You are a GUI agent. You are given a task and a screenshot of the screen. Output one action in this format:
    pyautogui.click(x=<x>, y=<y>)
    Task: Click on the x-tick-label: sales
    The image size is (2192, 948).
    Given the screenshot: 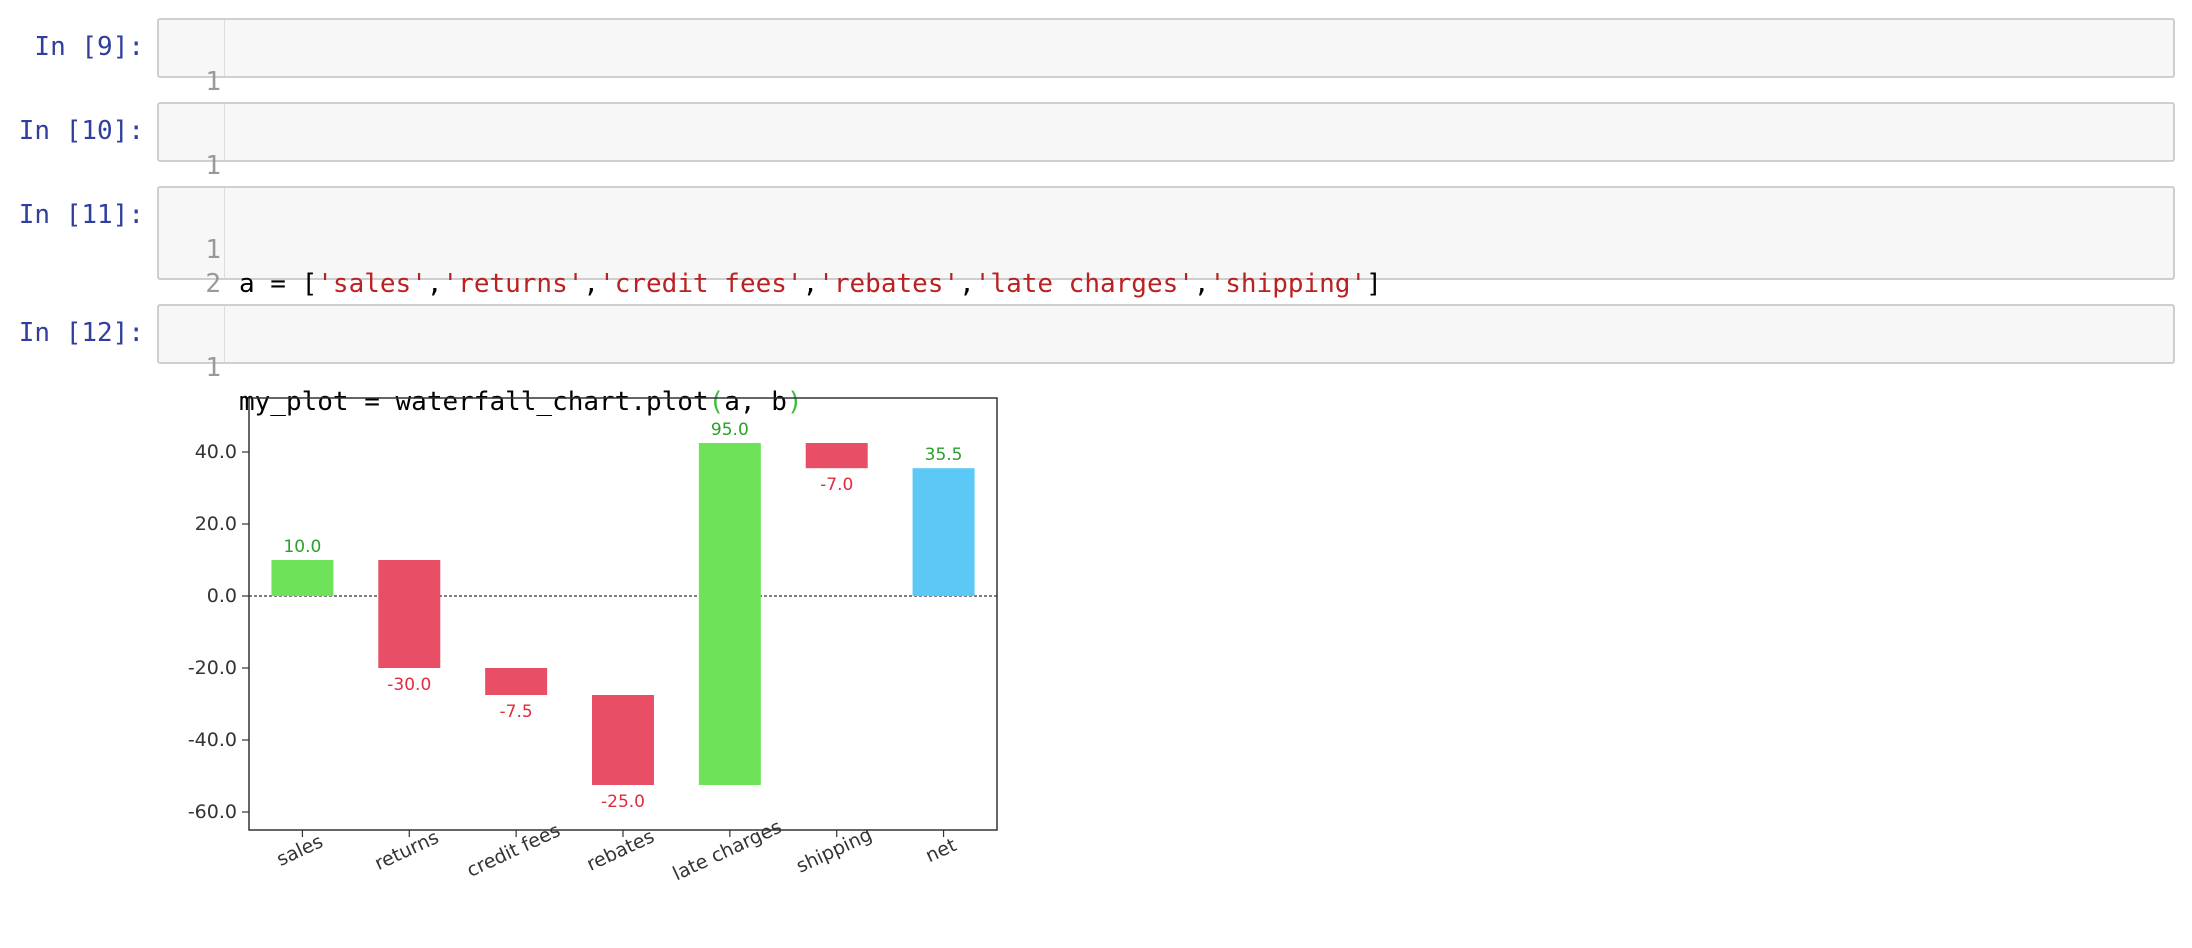 What is the action you would take?
    pyautogui.click(x=299, y=850)
    